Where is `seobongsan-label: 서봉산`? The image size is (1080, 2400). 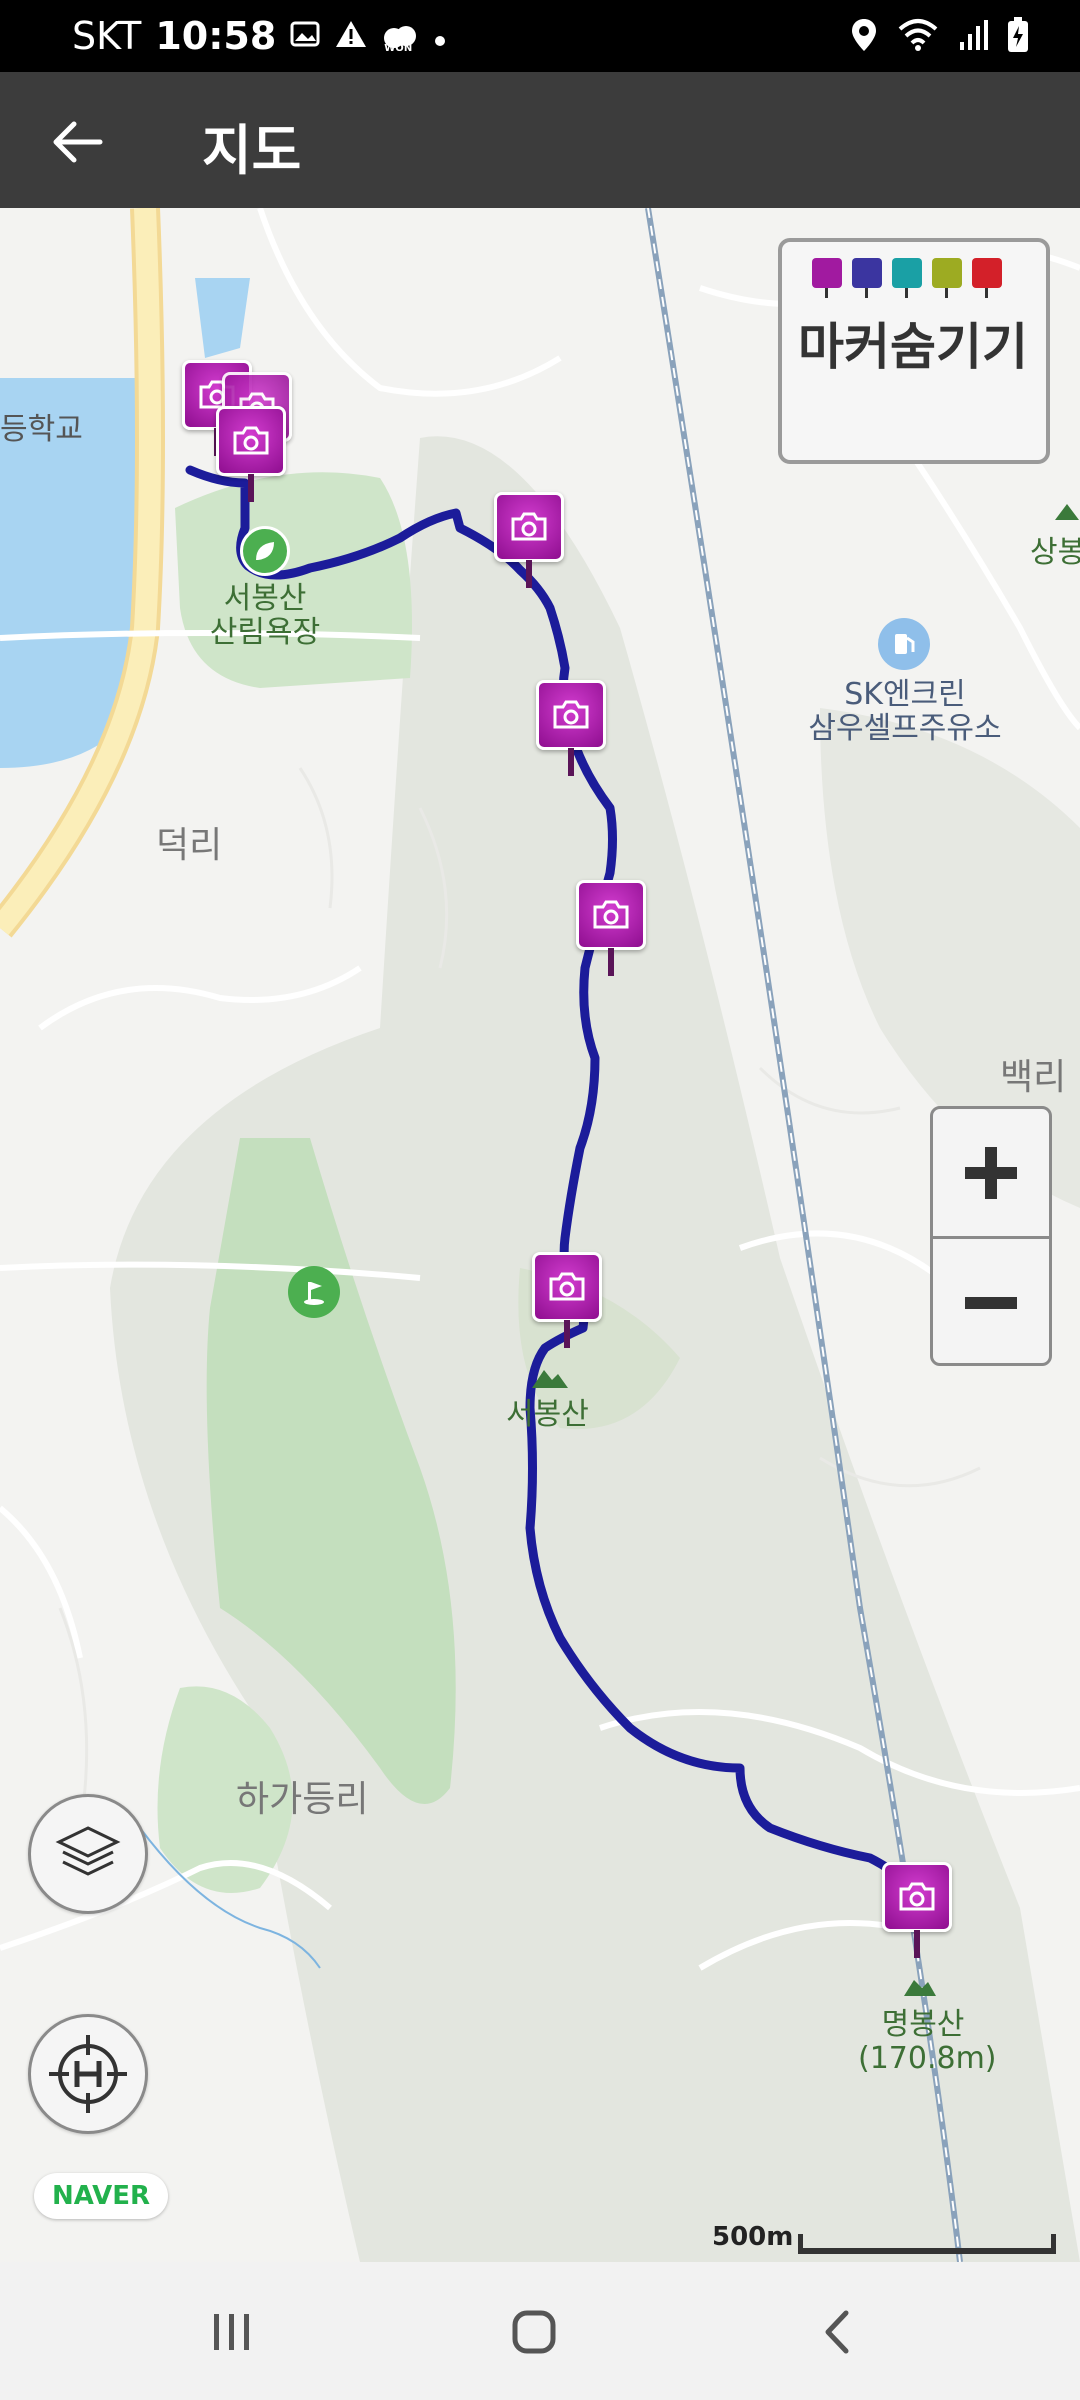
seobongsan-label: 서봉산 is located at coordinates (547, 1414).